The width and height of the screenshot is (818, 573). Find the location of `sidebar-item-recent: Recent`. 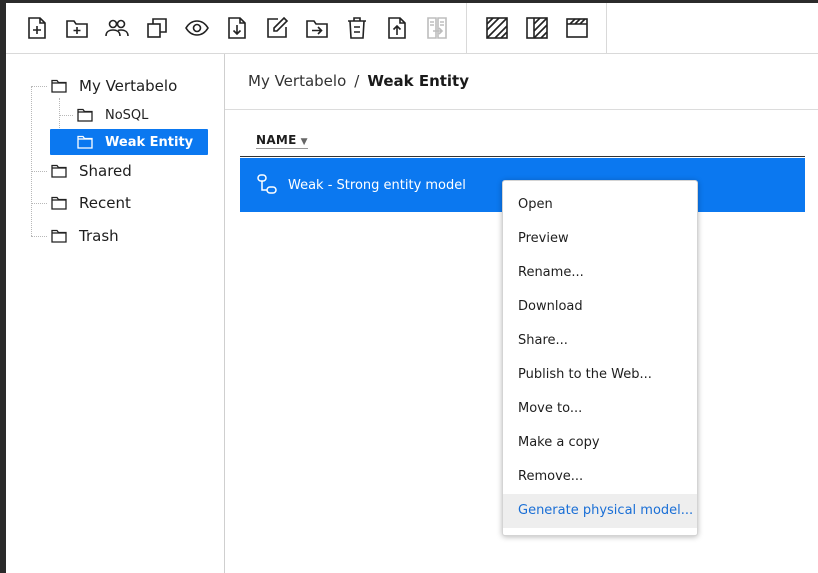

sidebar-item-recent: Recent is located at coordinates (91, 203).